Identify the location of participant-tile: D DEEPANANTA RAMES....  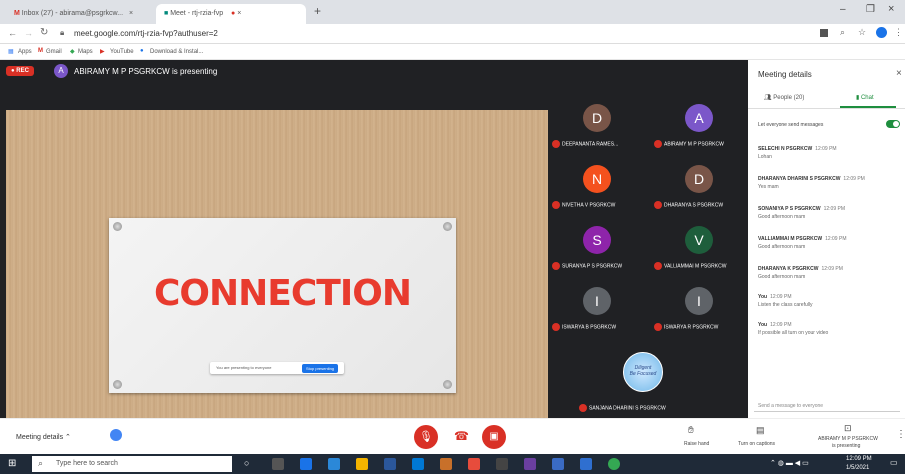
(597, 132).